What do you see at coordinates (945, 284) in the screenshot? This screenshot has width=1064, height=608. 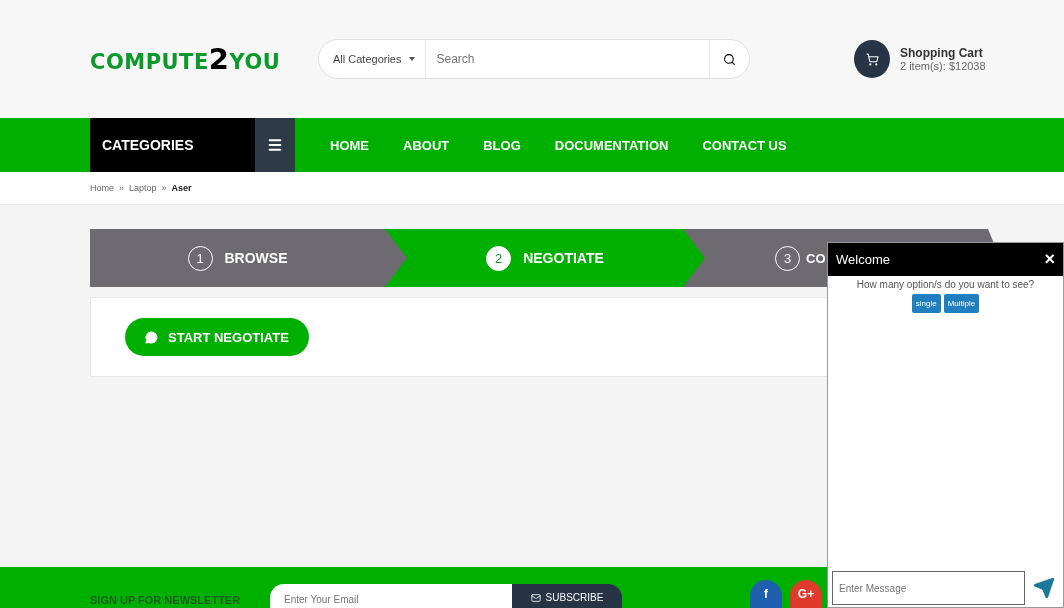 I see `chat-question: How many option/s do you want to see?` at bounding box center [945, 284].